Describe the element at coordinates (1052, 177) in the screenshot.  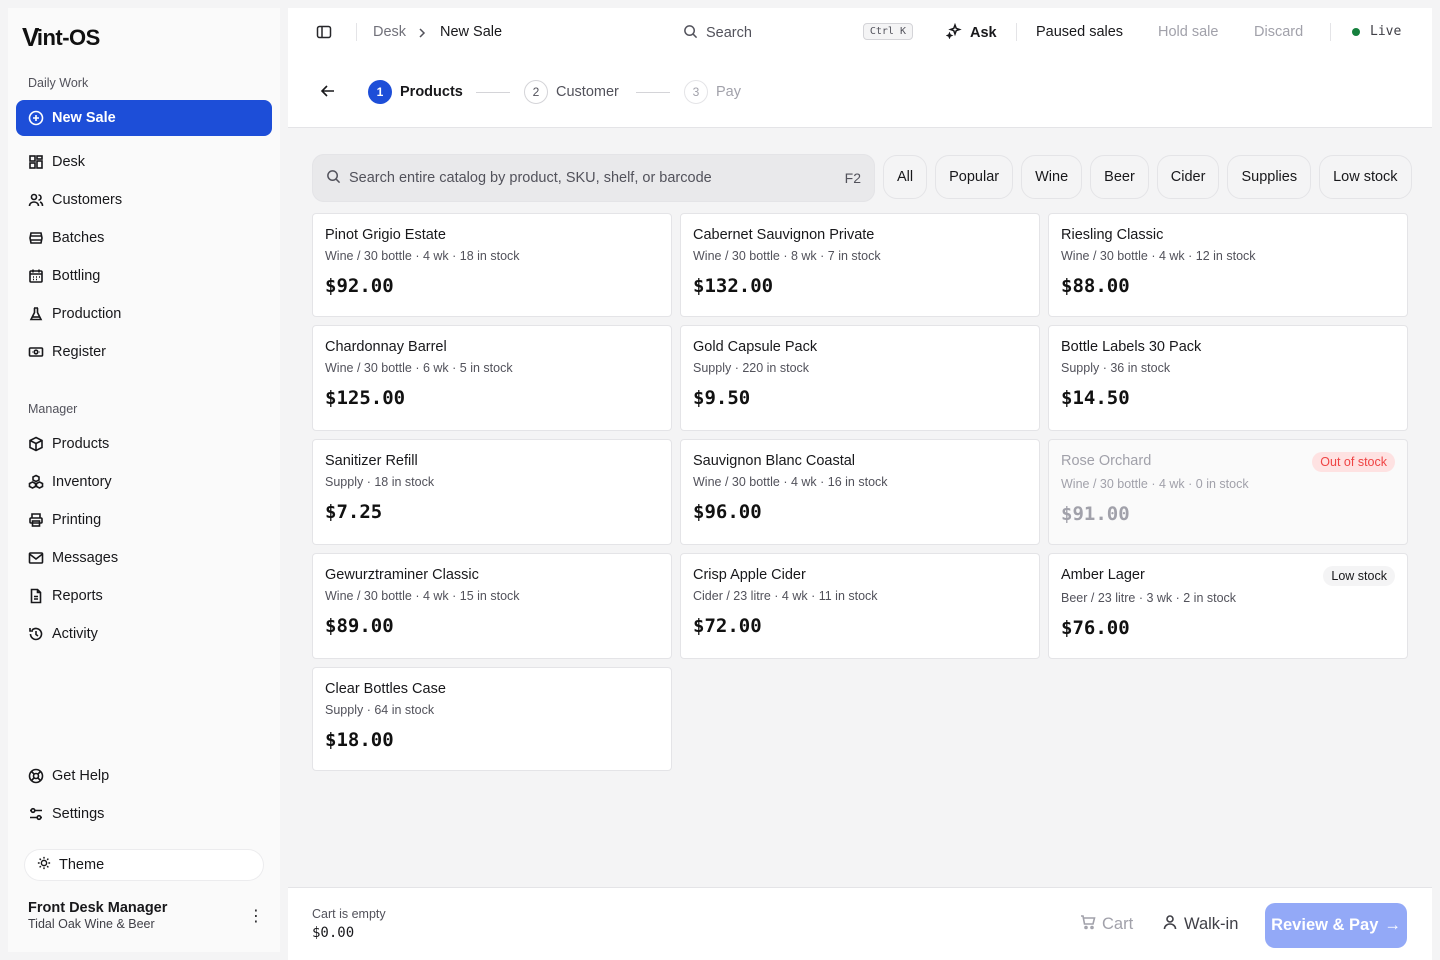
I see `filter-chip-wine: Wine` at that location.